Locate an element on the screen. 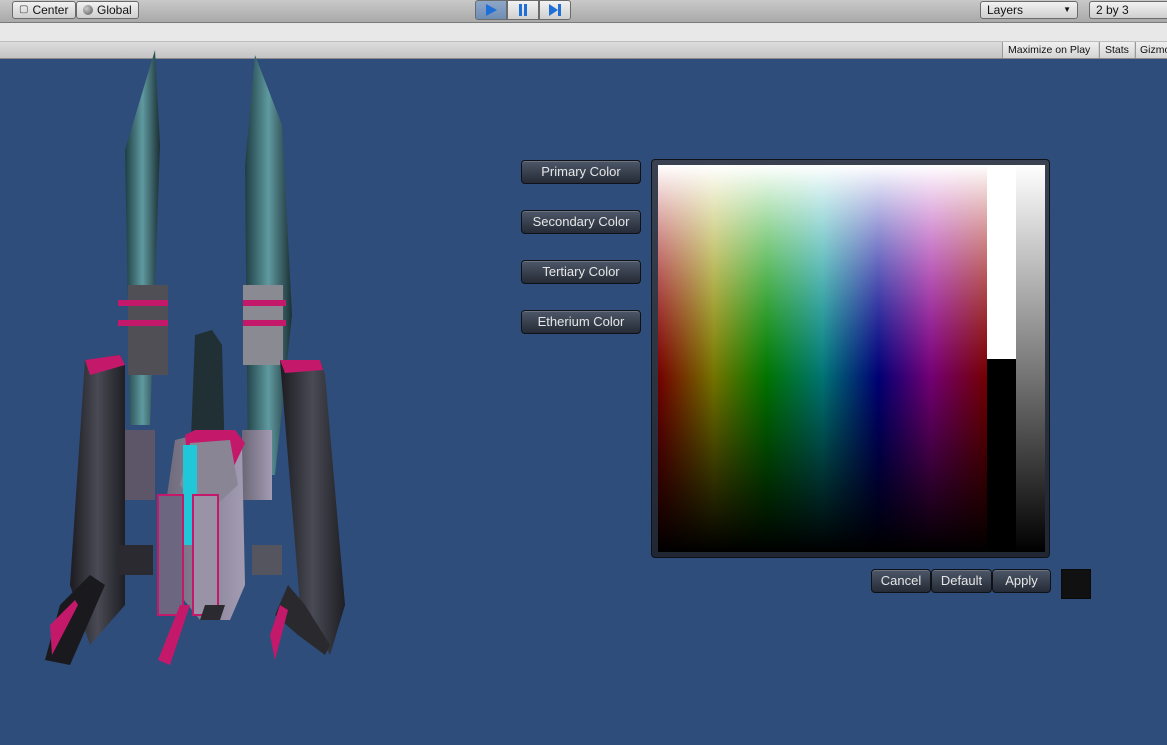 The image size is (1167, 745). main-toolbar: ▢ Center Global Layers ▼ 2 by 3 is located at coordinates (583, 11).